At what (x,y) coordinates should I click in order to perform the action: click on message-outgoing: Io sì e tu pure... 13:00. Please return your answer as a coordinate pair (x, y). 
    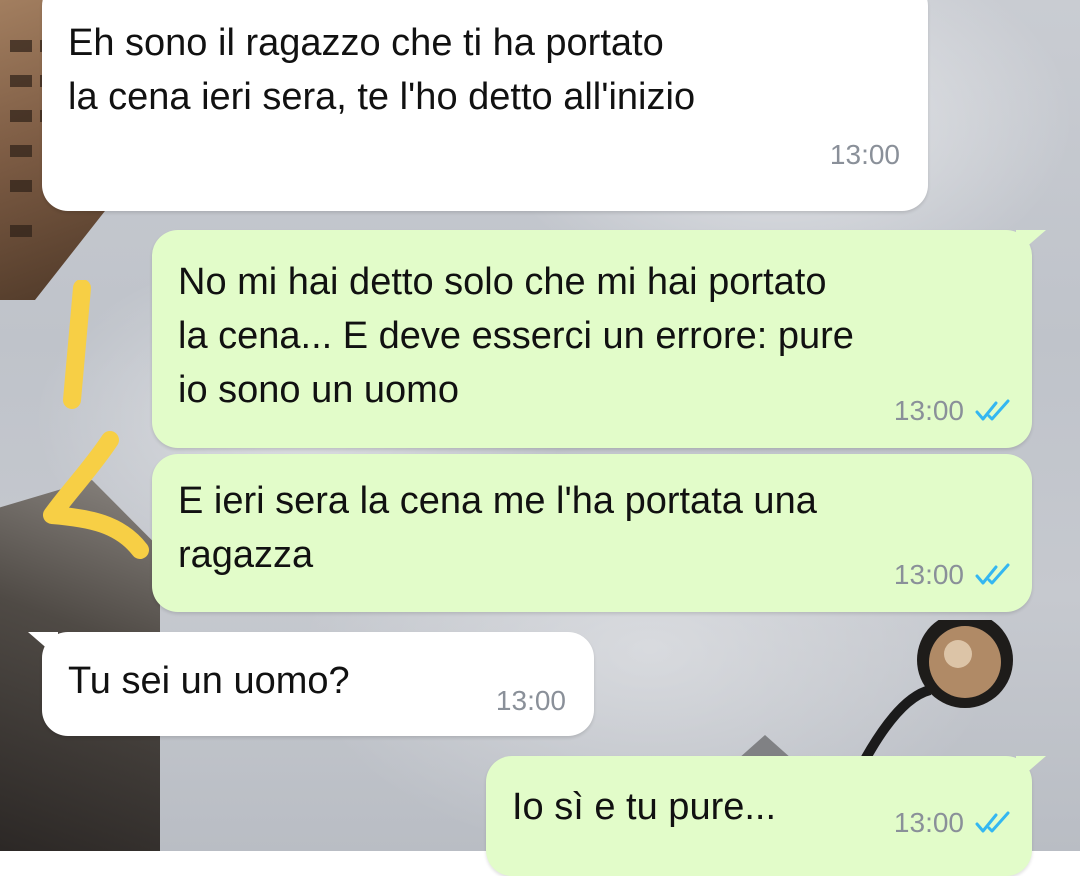
    Looking at the image, I should click on (766, 816).